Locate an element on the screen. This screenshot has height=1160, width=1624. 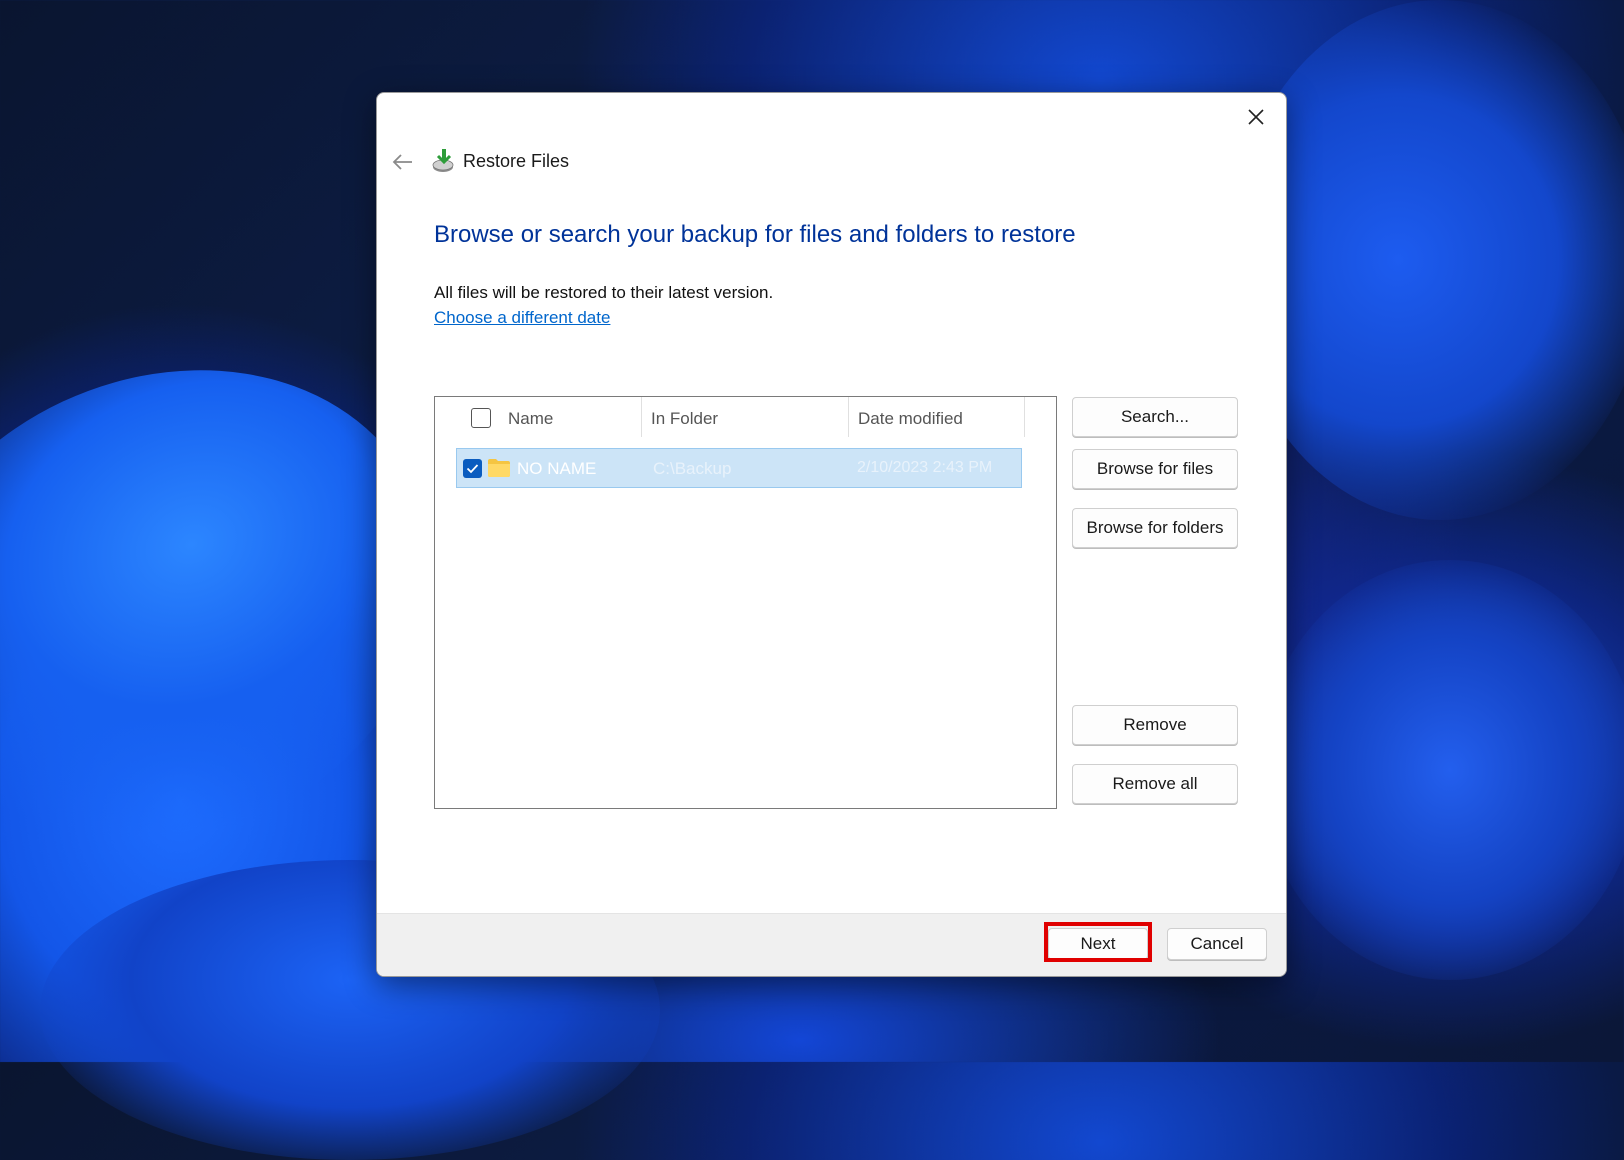
close-icon is located at coordinates (1256, 117).